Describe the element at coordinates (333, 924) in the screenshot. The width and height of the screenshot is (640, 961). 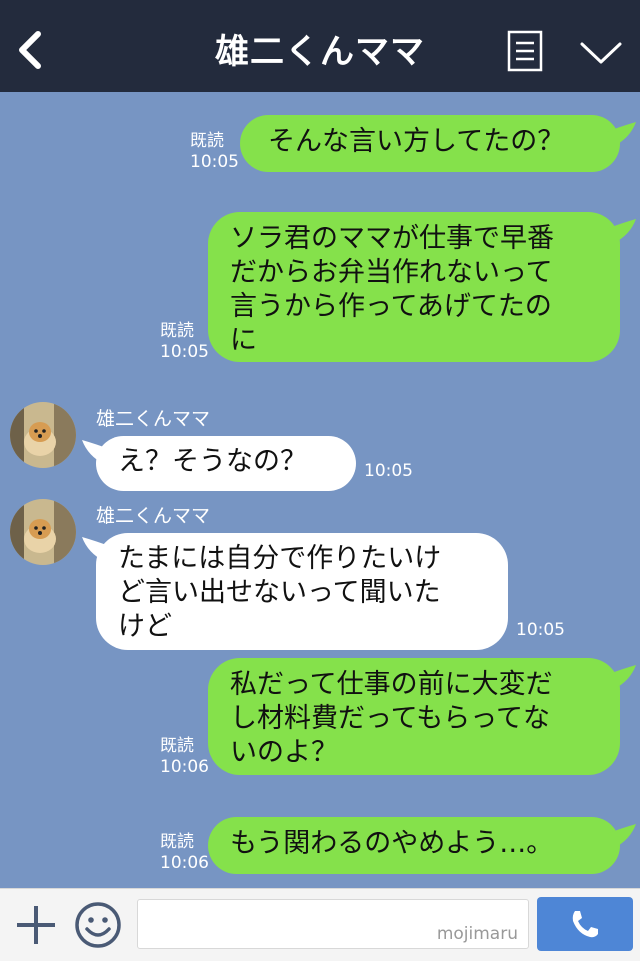
I see `message-input: mojimaru` at that location.